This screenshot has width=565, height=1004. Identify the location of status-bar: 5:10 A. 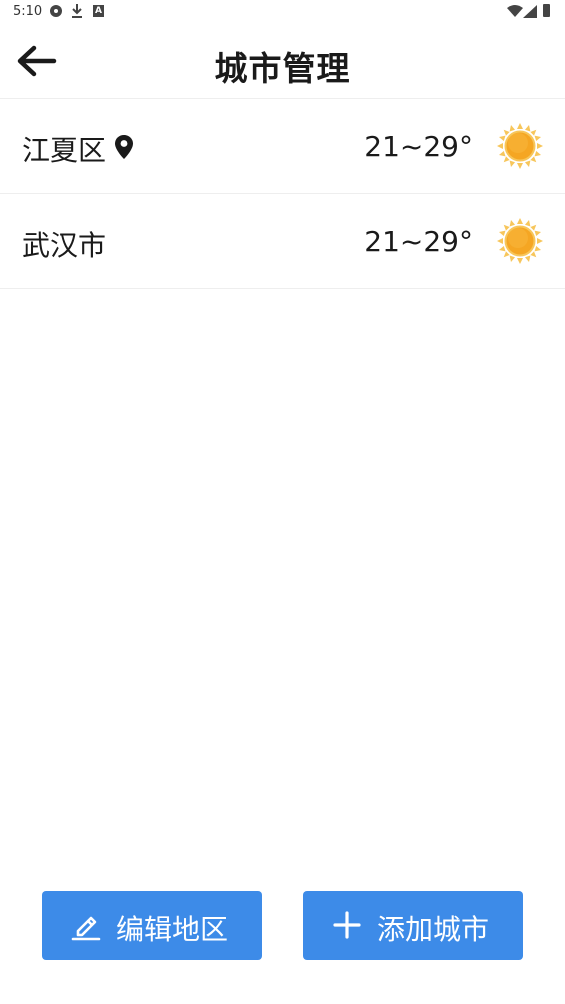
(282, 12).